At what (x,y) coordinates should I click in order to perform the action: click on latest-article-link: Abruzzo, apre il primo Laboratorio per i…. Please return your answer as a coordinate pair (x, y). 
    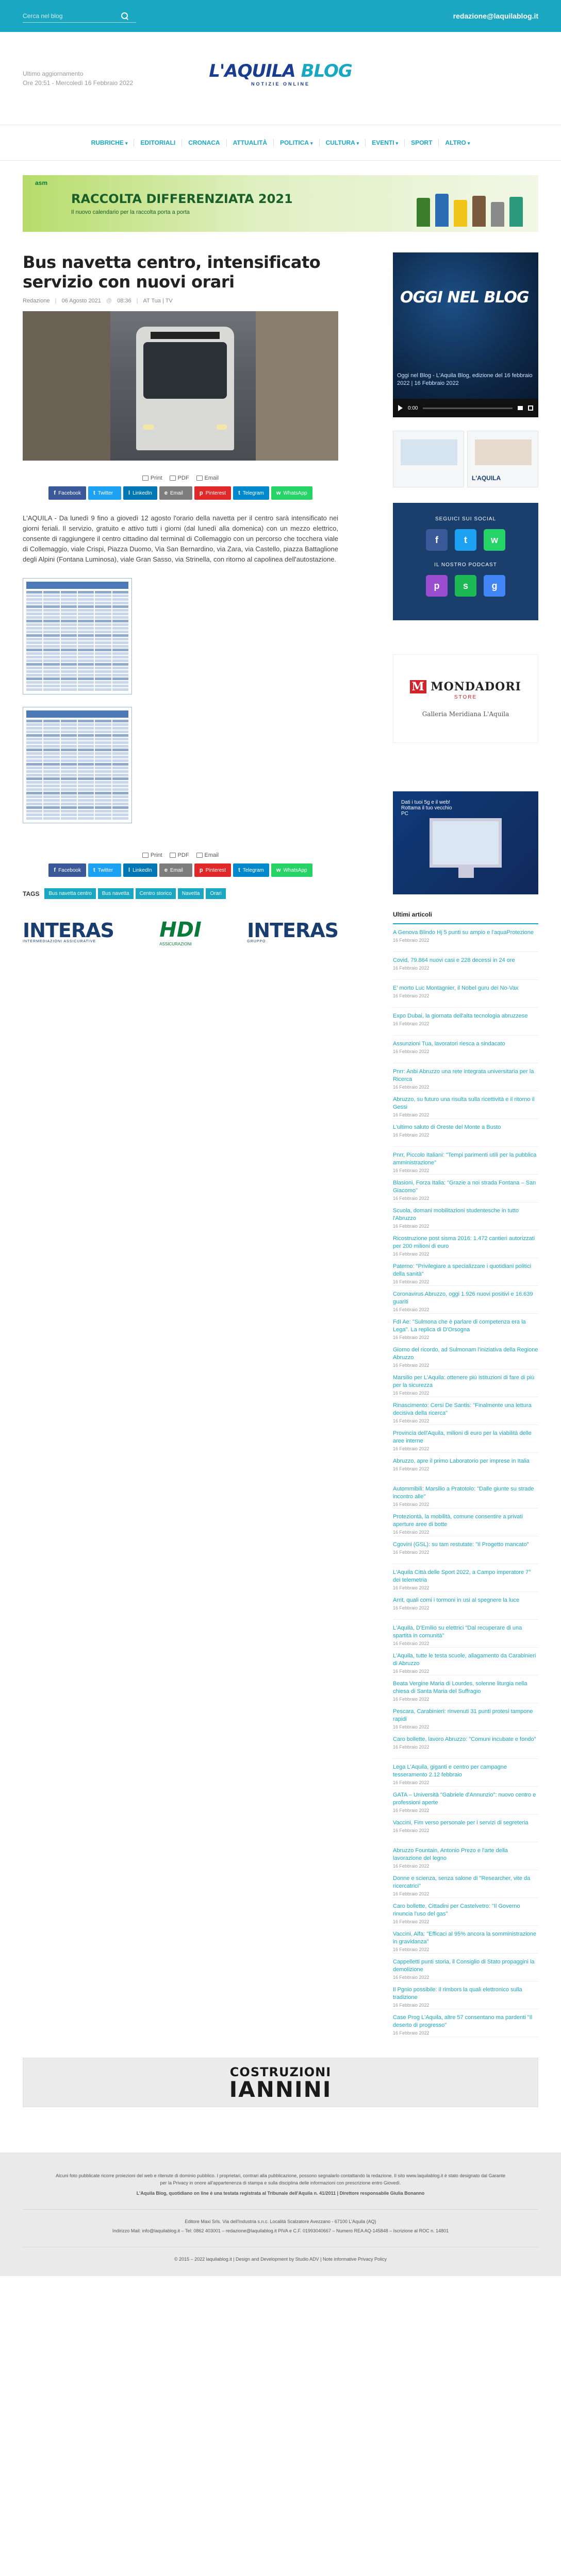
    Looking at the image, I should click on (466, 1461).